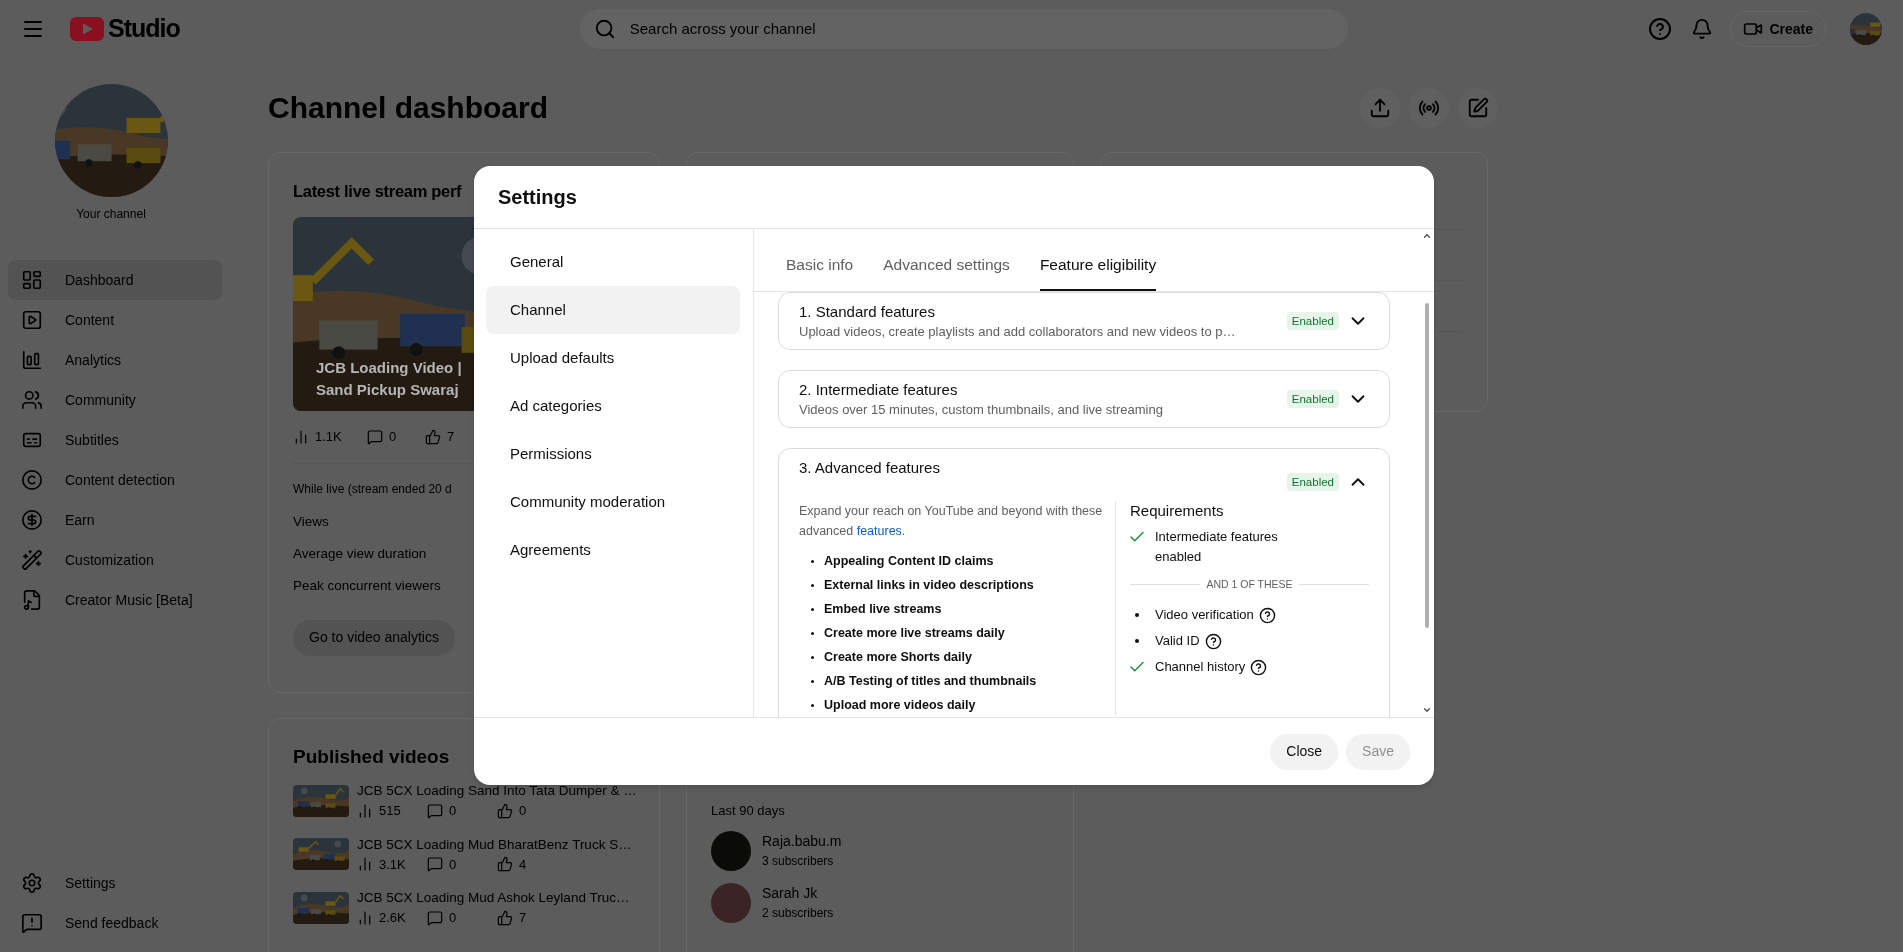 This screenshot has height=952, width=1903. What do you see at coordinates (1177, 511) in the screenshot?
I see `requirements-title: Requirements` at bounding box center [1177, 511].